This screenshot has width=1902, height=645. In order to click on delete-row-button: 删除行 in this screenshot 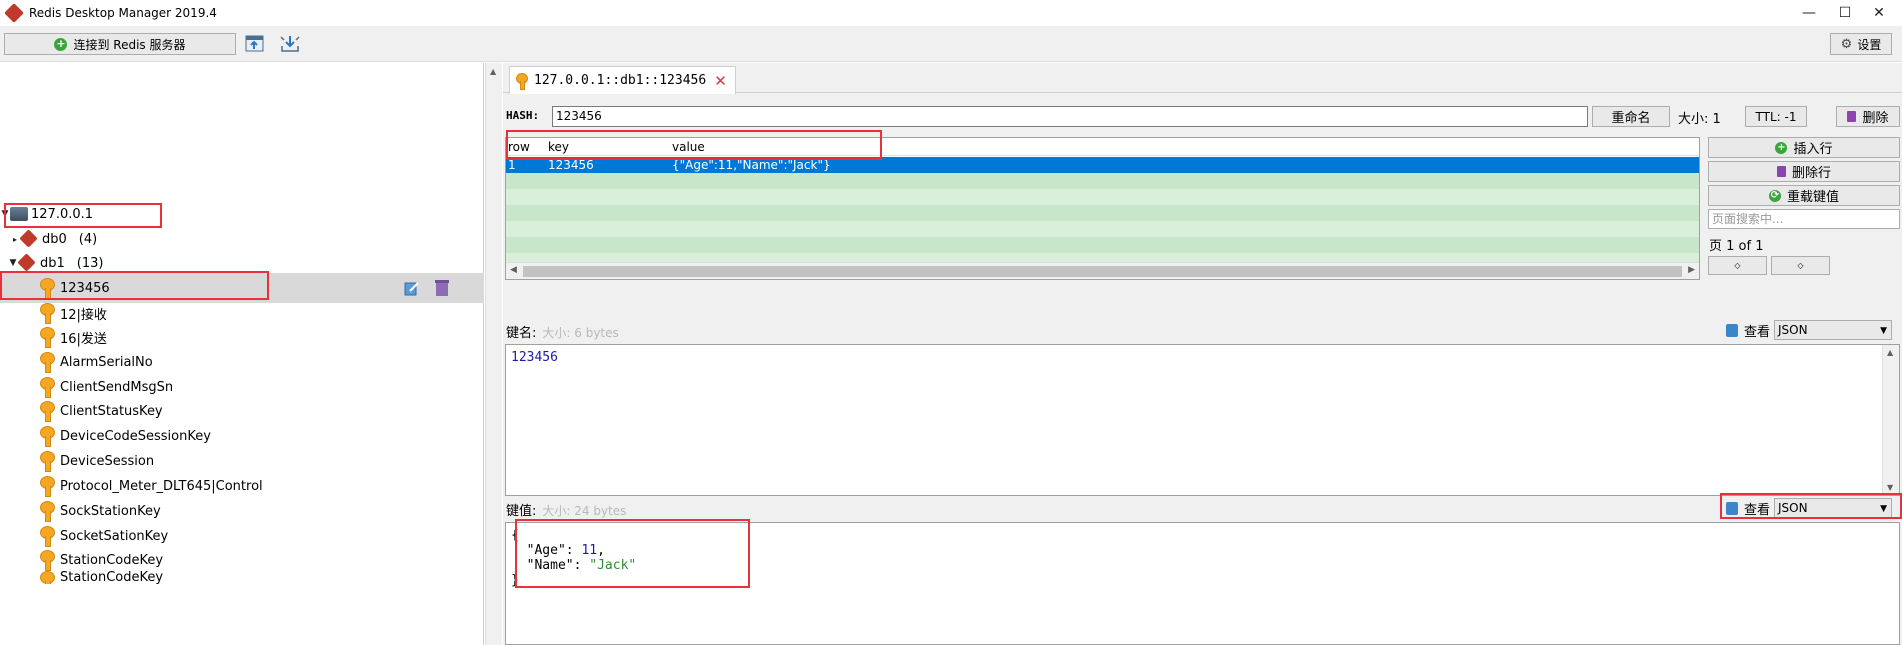, I will do `click(1804, 171)`.